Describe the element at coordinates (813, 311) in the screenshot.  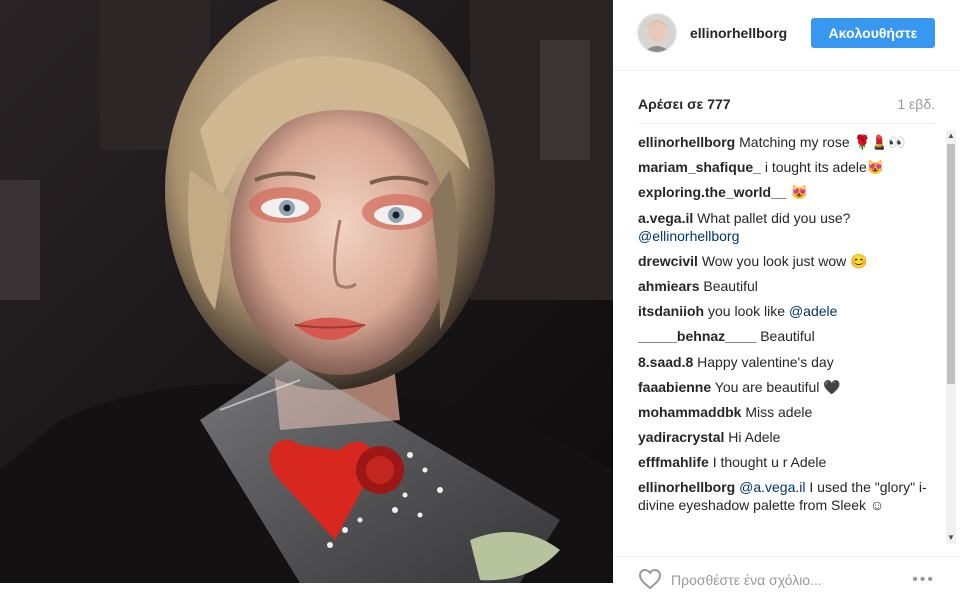
I see `mention-link: @adele` at that location.